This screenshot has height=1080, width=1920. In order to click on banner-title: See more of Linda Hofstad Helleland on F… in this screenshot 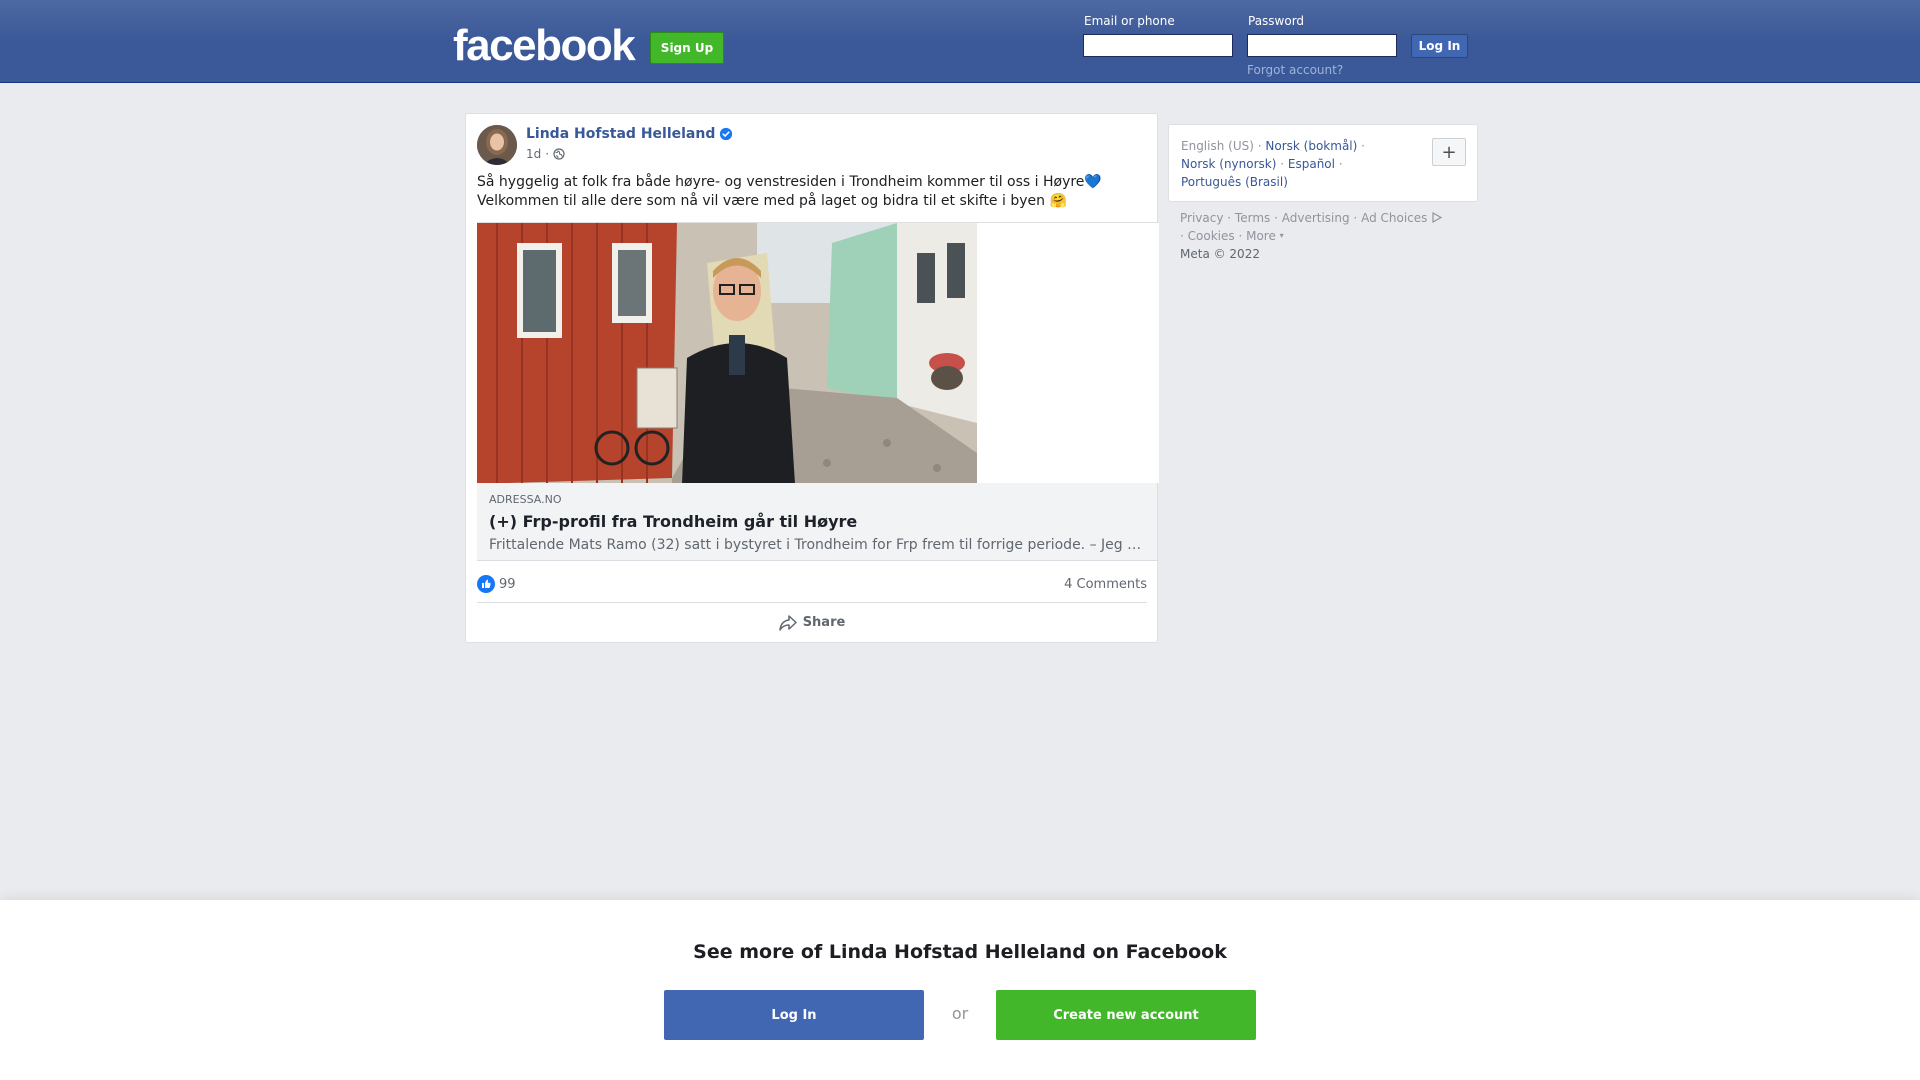, I will do `click(960, 952)`.